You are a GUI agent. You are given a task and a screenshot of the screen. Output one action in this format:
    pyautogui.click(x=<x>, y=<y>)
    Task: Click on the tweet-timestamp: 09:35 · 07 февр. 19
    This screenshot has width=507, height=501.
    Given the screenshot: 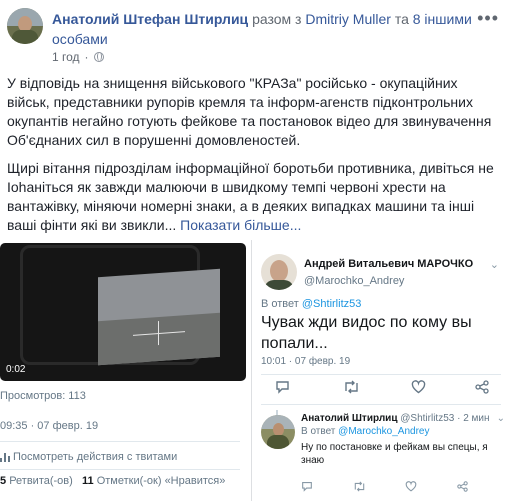 What is the action you would take?
    pyautogui.click(x=49, y=426)
    